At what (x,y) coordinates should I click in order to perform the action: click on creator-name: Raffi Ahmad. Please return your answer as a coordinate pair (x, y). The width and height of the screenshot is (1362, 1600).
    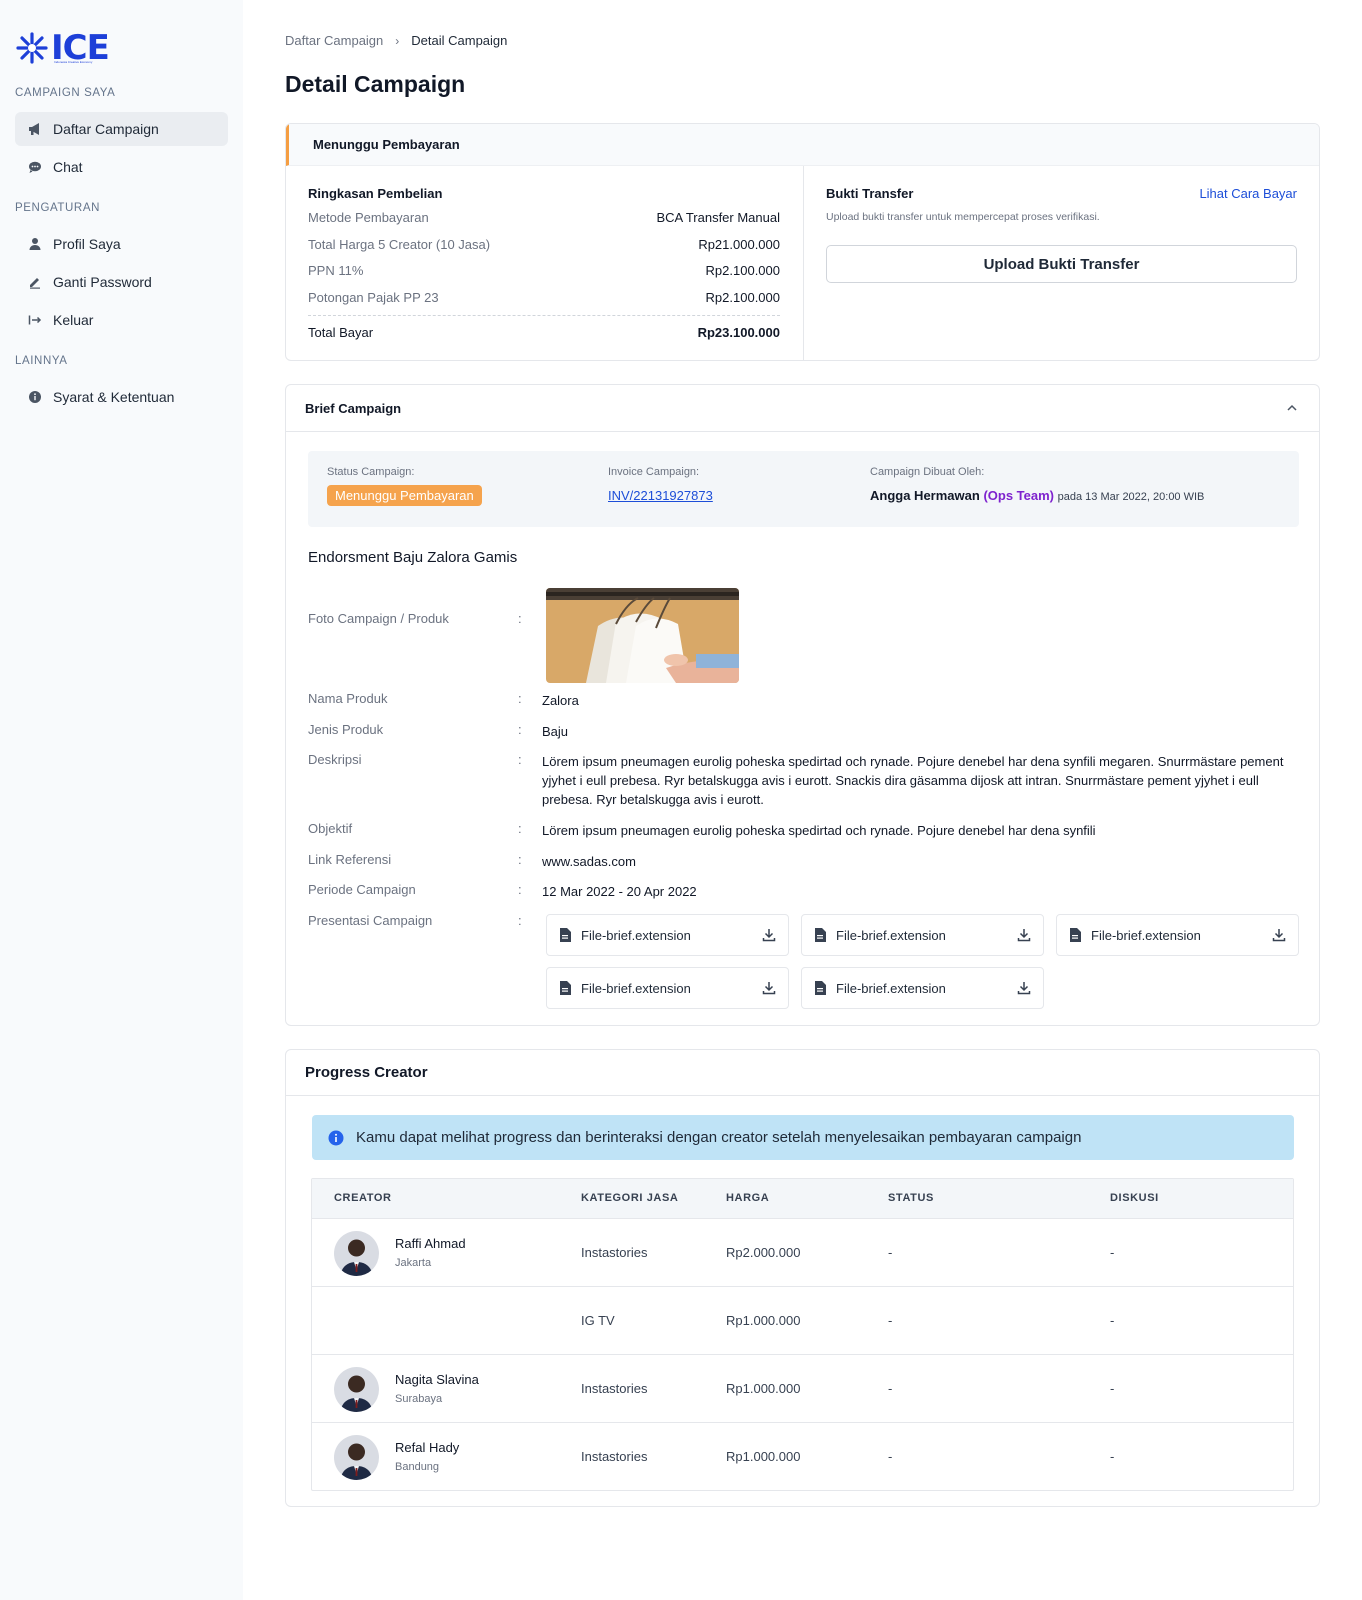
    Looking at the image, I should click on (430, 1243).